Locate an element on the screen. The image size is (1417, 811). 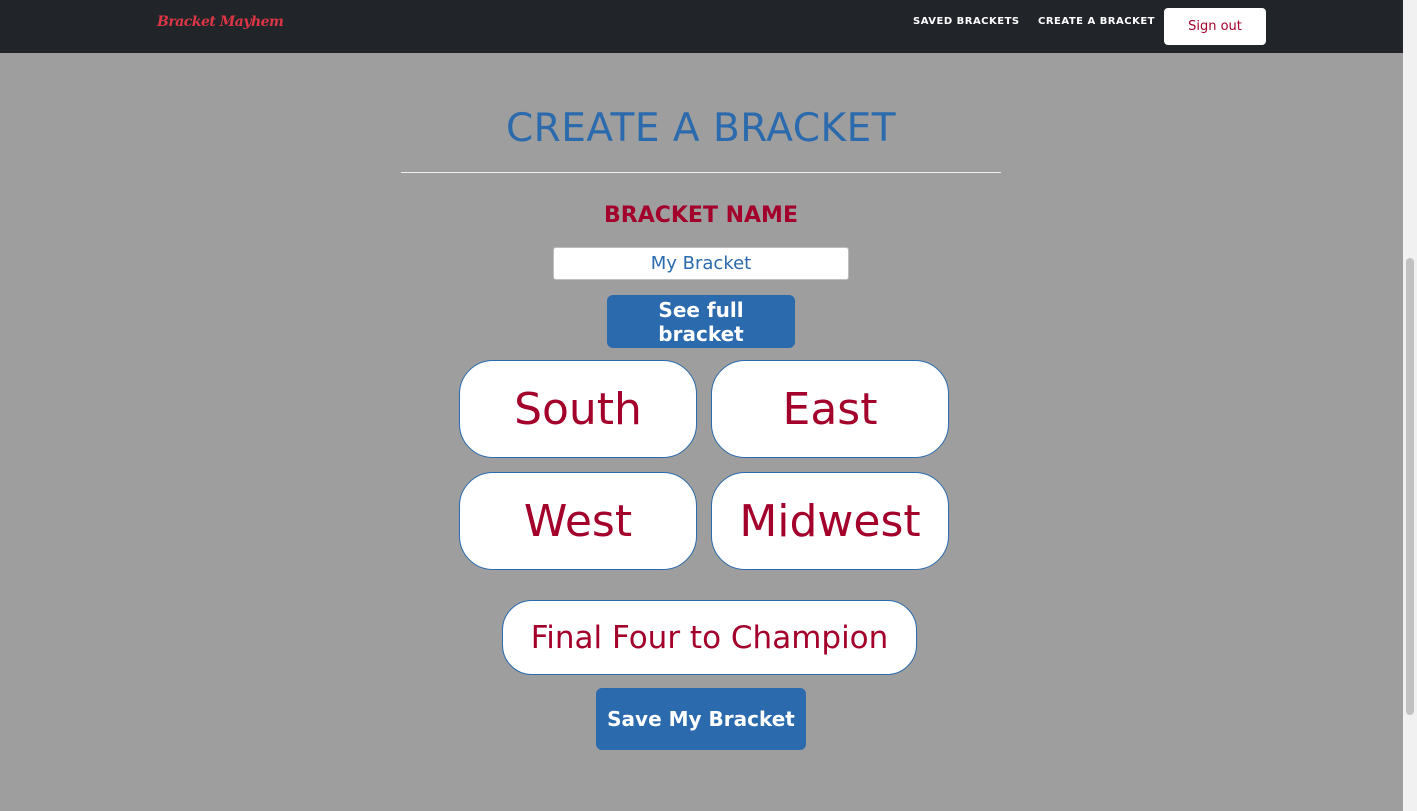
sign-out-button: Sign out is located at coordinates (1215, 26).